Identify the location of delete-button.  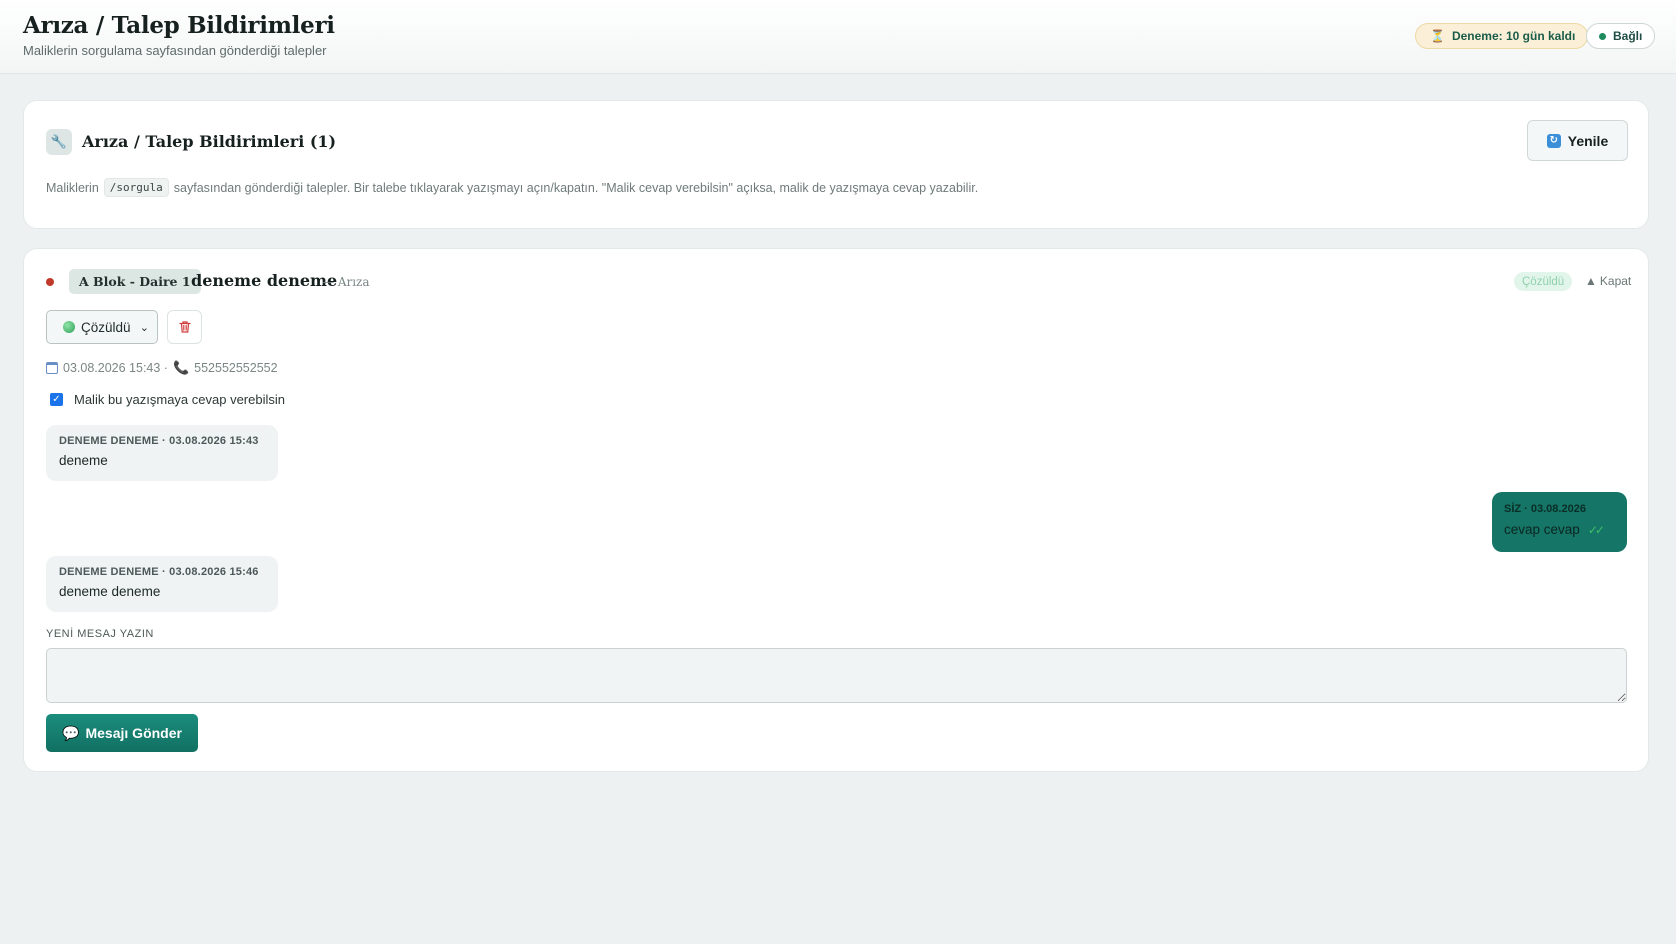
(184, 327).